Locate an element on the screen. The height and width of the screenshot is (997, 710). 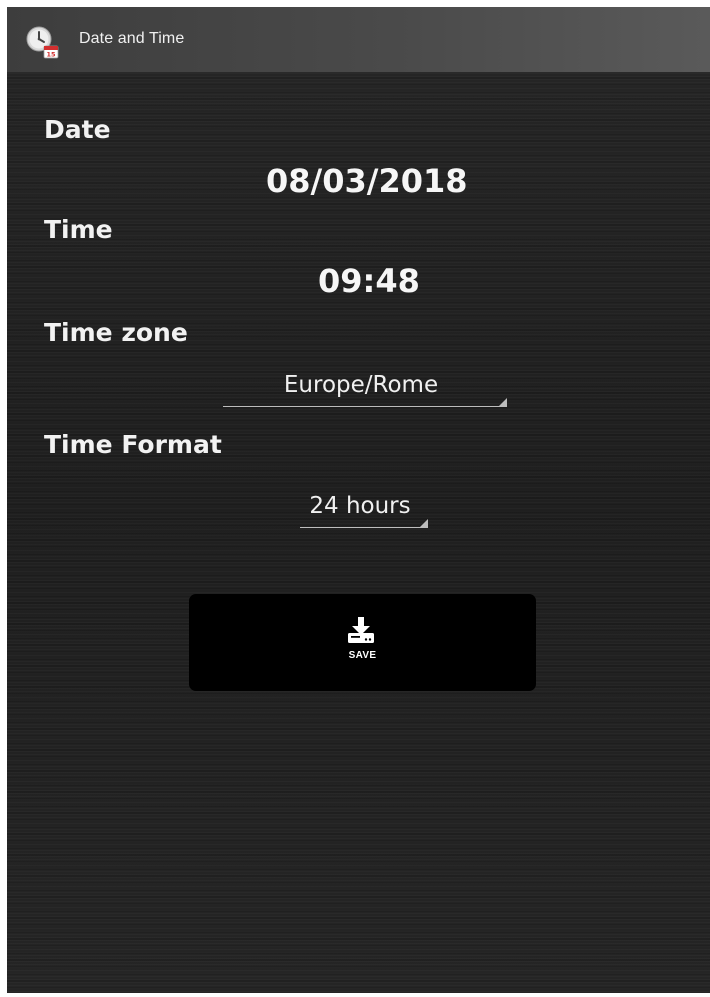
time-format-label: Time Format is located at coordinates (133, 444).